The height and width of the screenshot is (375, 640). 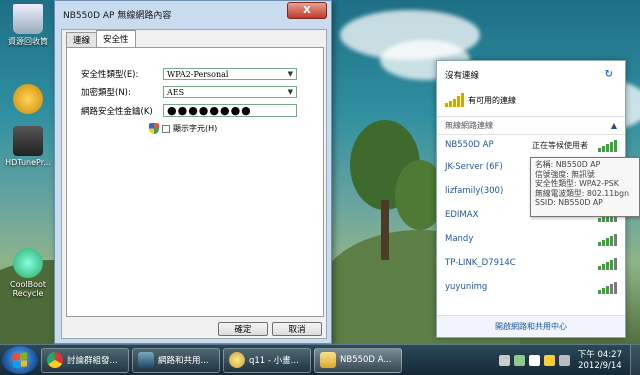 I want to click on windows-logo-icon, so click(x=20, y=360).